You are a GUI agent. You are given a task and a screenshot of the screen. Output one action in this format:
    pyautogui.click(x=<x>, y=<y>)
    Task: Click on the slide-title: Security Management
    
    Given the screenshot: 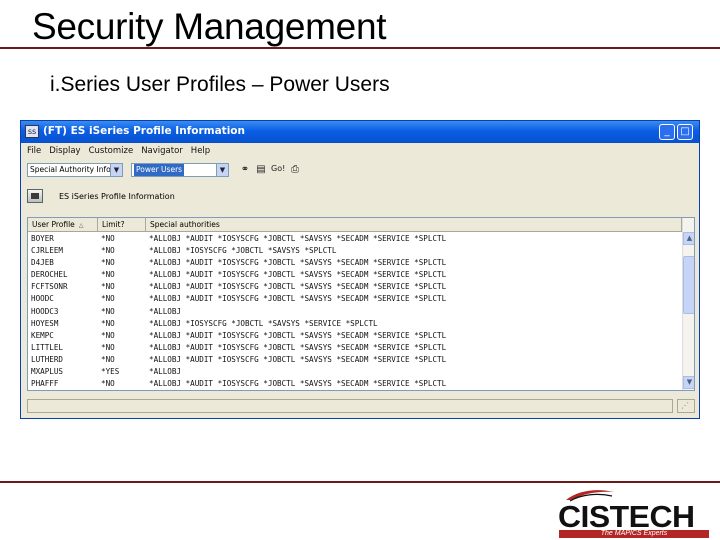 What is the action you would take?
    pyautogui.click(x=209, y=26)
    